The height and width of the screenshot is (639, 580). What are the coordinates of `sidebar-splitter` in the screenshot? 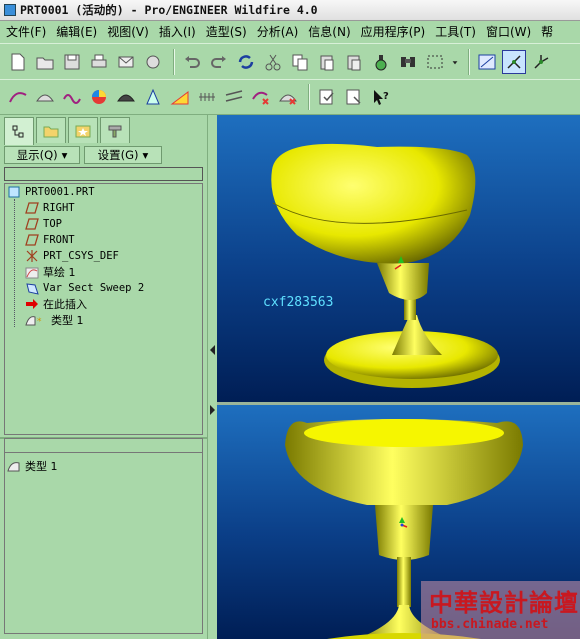 It's located at (212, 377).